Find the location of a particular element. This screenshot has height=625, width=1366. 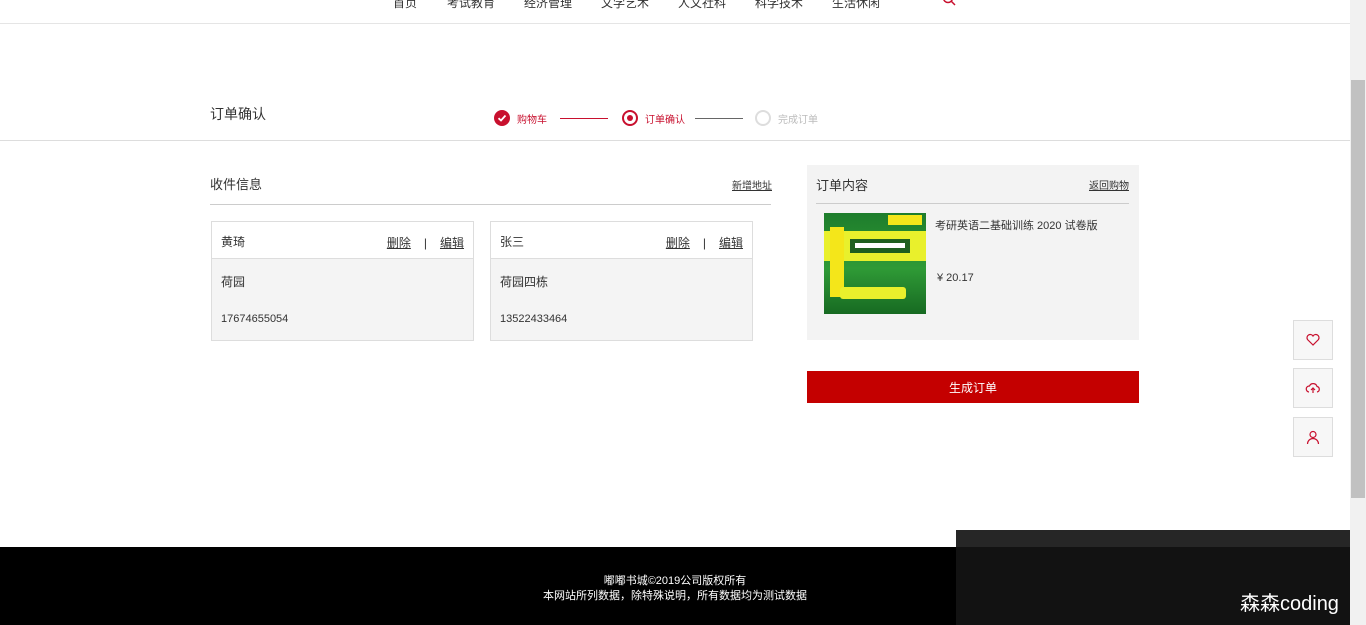

nav-item-science: 科学技术 is located at coordinates (779, 5).